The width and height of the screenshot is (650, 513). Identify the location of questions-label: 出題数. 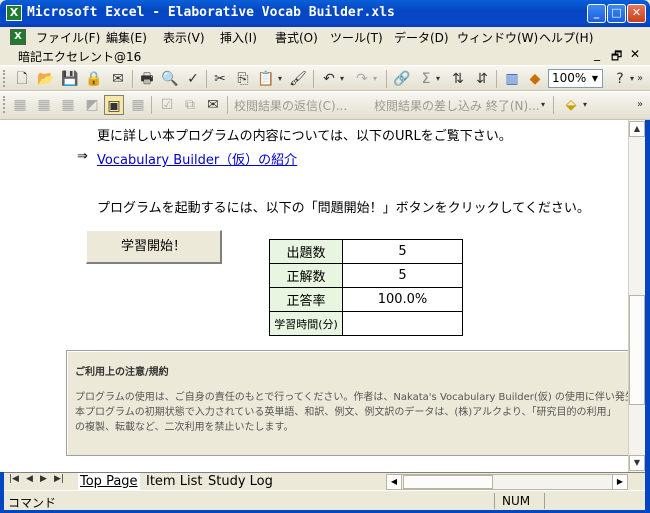
(306, 251).